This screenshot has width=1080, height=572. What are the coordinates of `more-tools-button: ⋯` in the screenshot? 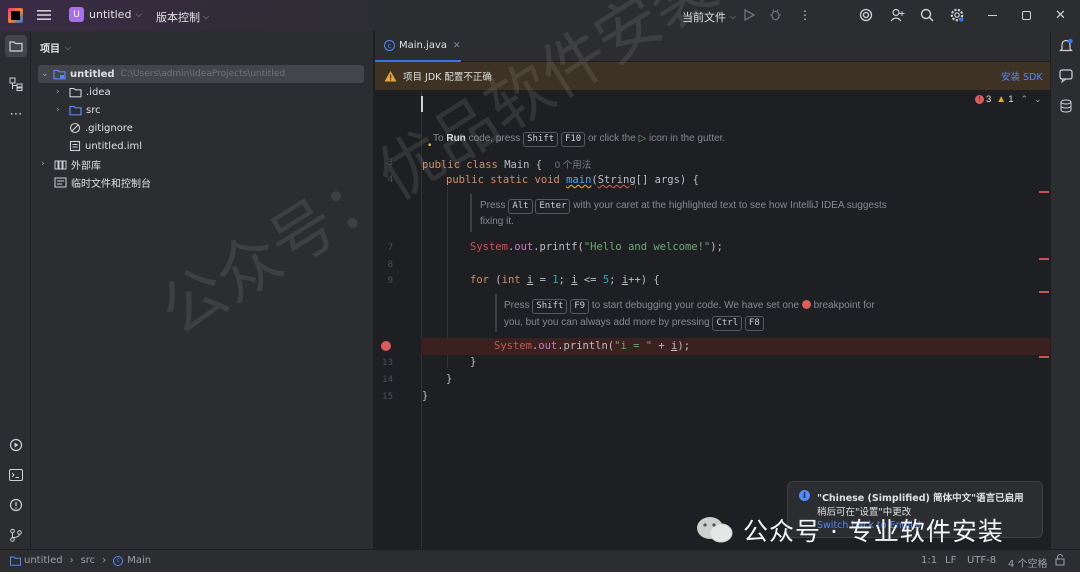 It's located at (16, 114).